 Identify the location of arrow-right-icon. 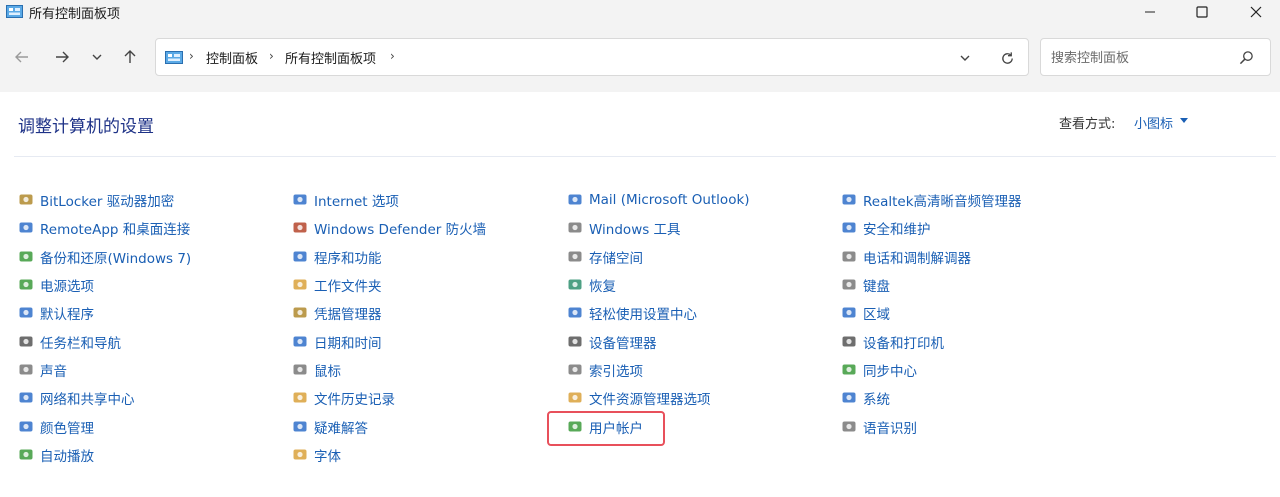
(62, 57).